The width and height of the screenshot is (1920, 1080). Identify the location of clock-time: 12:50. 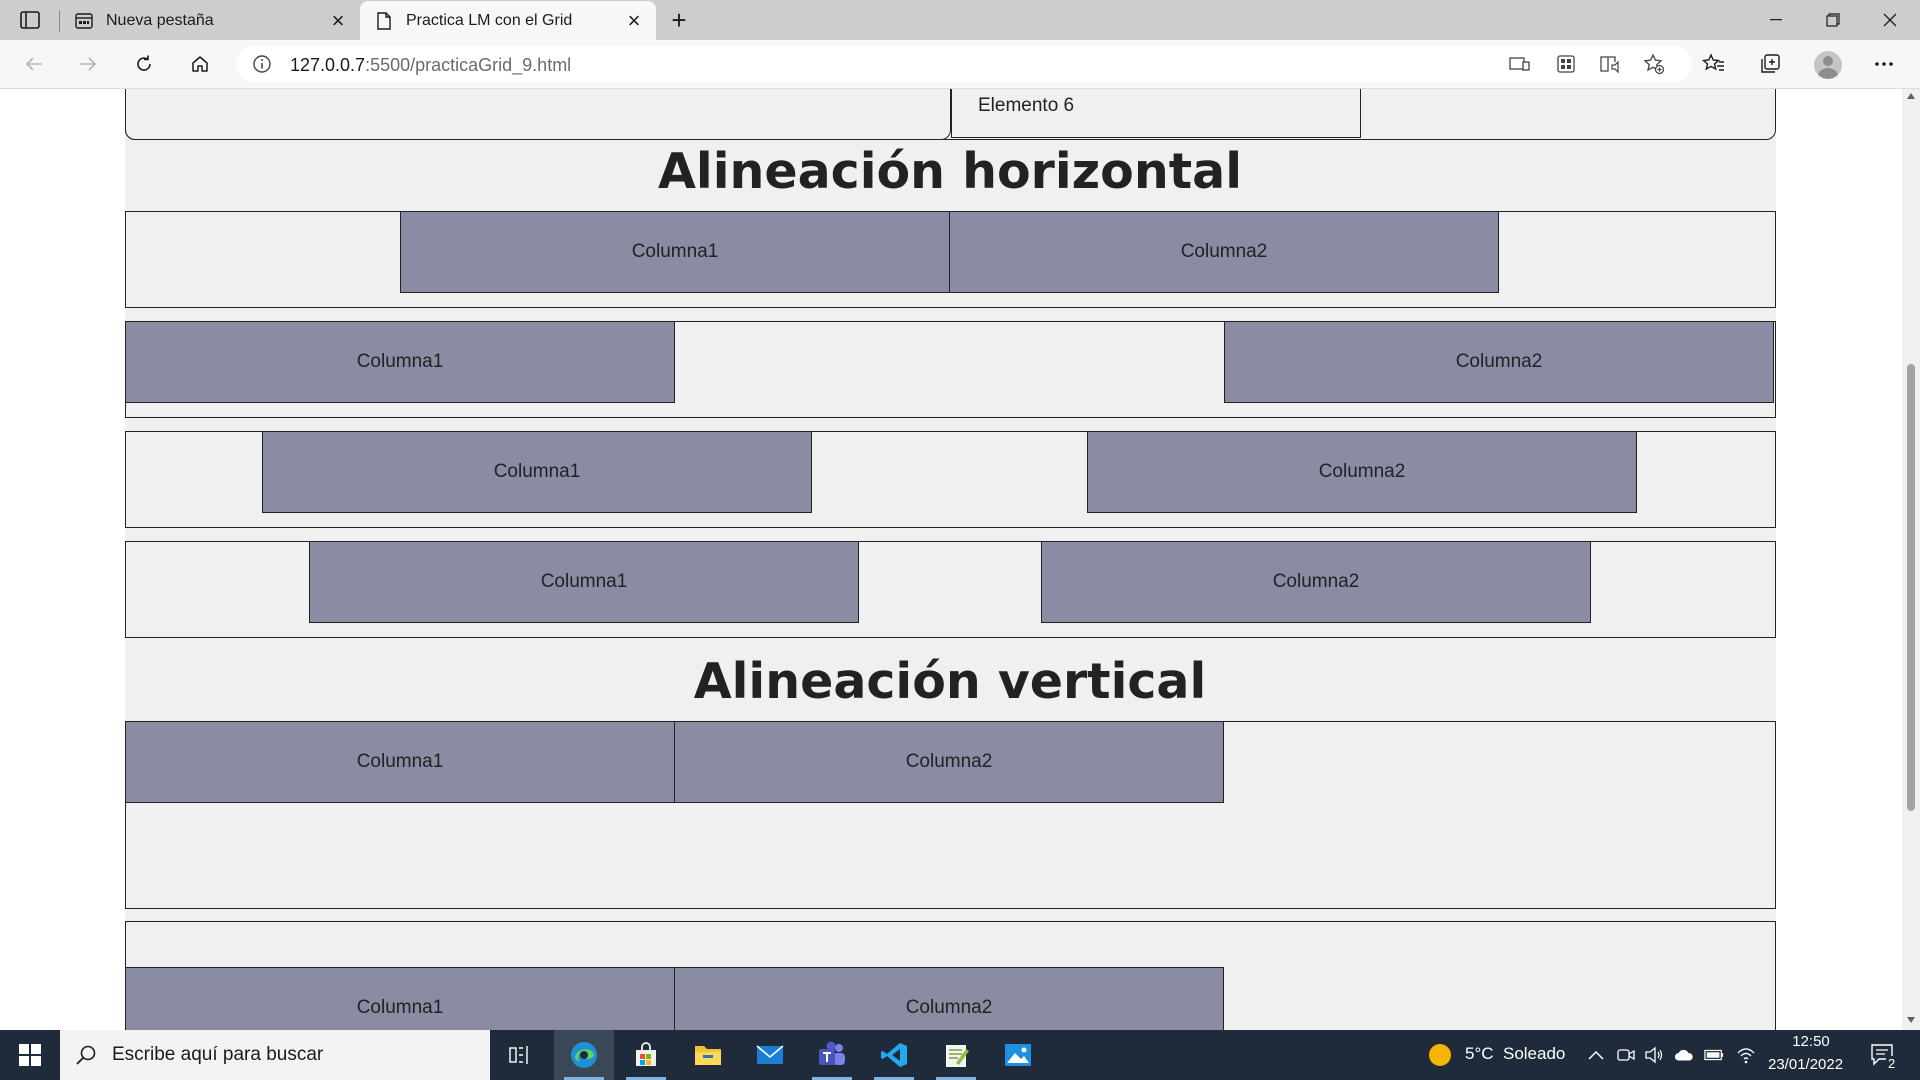
(1811, 1041).